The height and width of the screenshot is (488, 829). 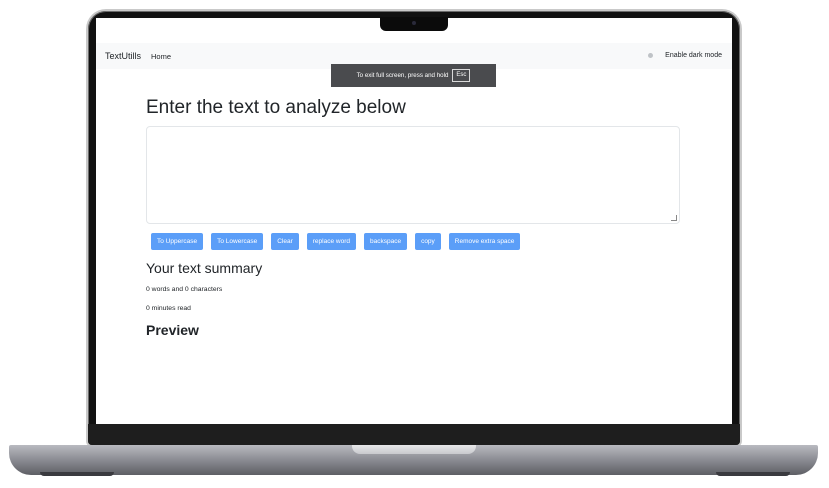 I want to click on text-input-area, so click(x=413, y=175).